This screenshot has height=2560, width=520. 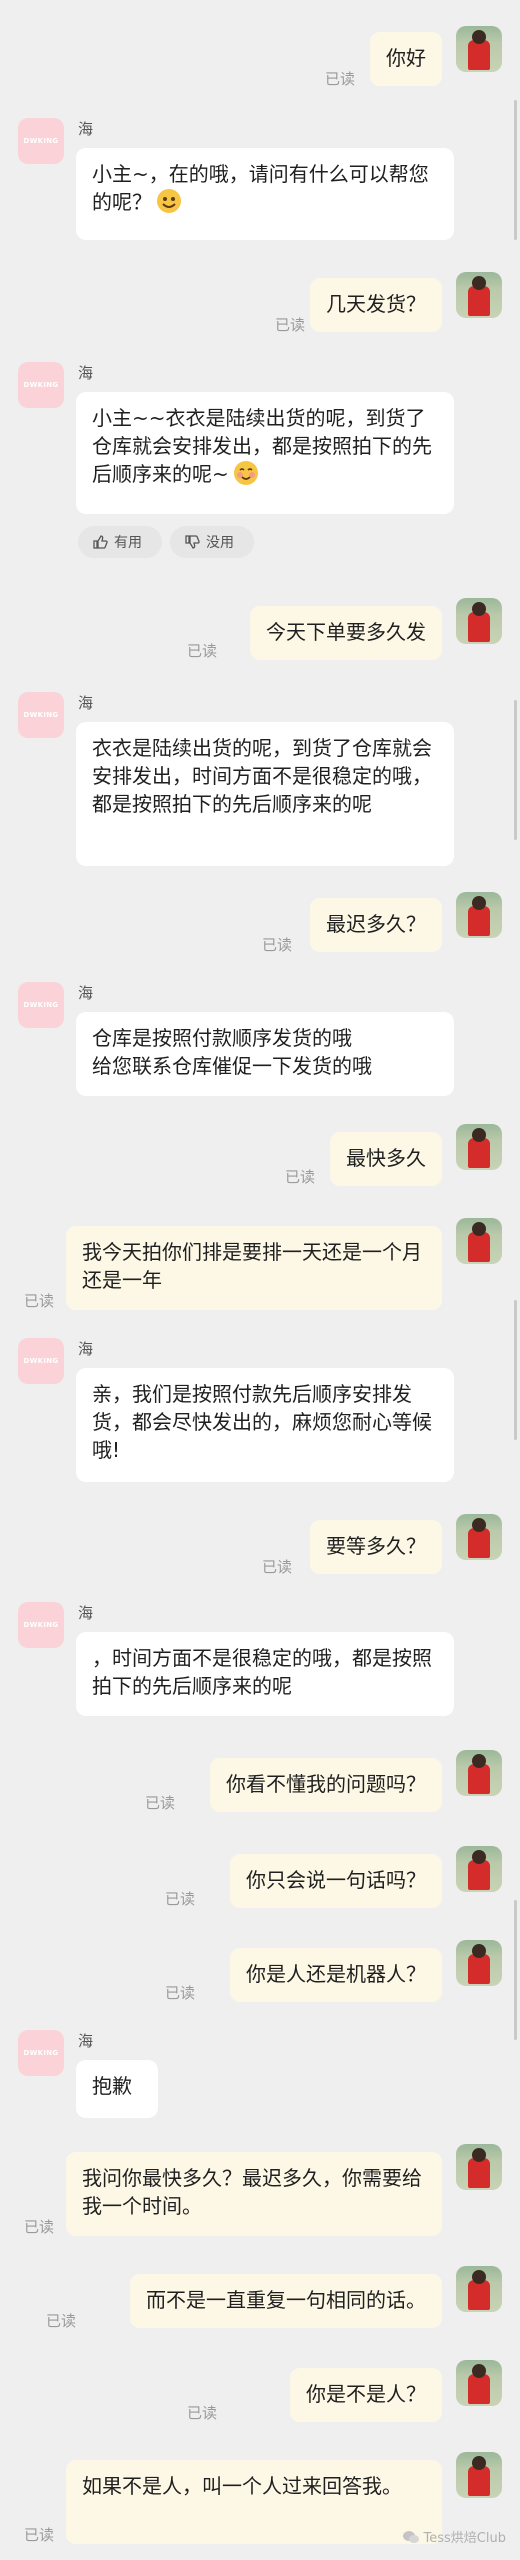 I want to click on message-bubble: 而不是一直重复一句相同的话。, so click(x=286, y=2301).